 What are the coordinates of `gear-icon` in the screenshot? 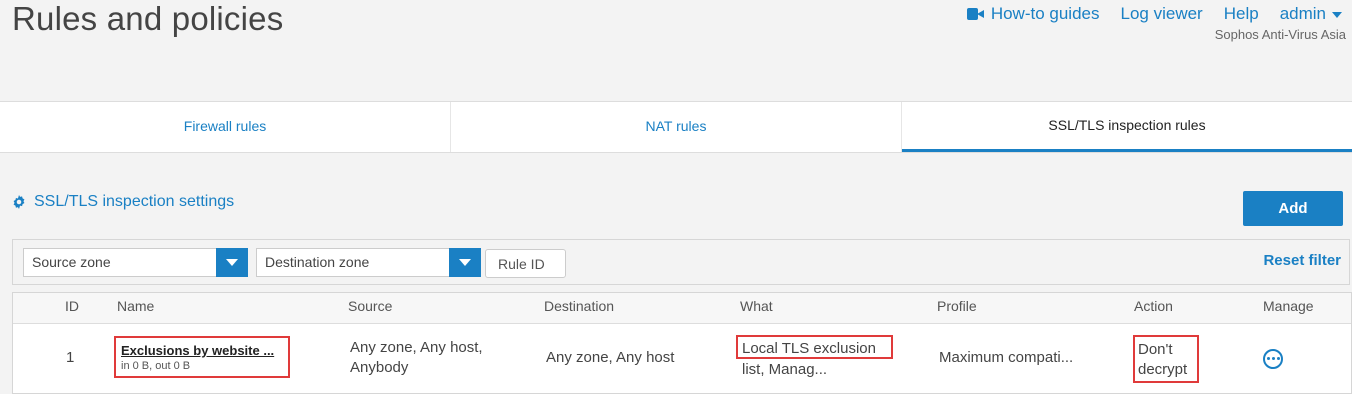 It's located at (19, 202).